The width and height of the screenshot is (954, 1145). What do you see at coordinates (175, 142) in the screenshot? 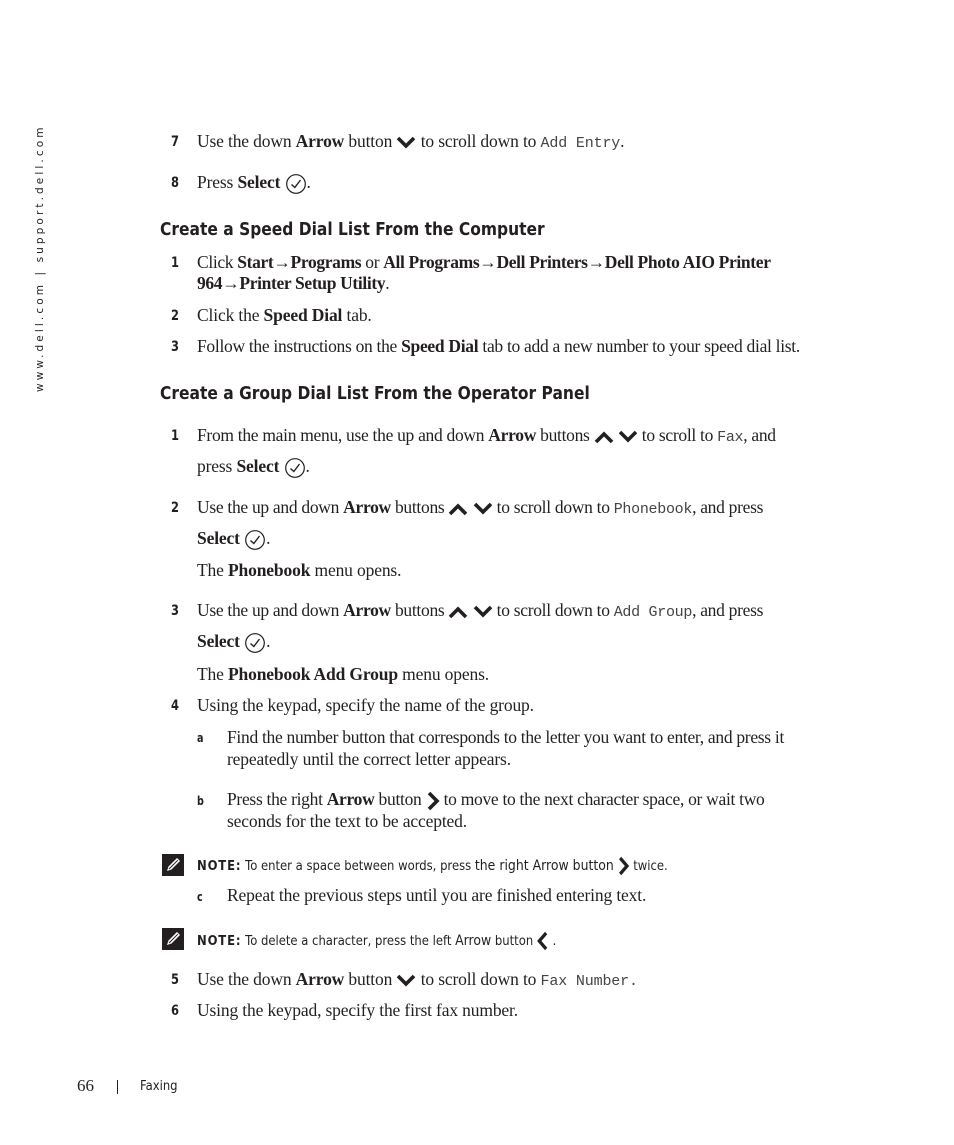
I see `step-number: 7` at bounding box center [175, 142].